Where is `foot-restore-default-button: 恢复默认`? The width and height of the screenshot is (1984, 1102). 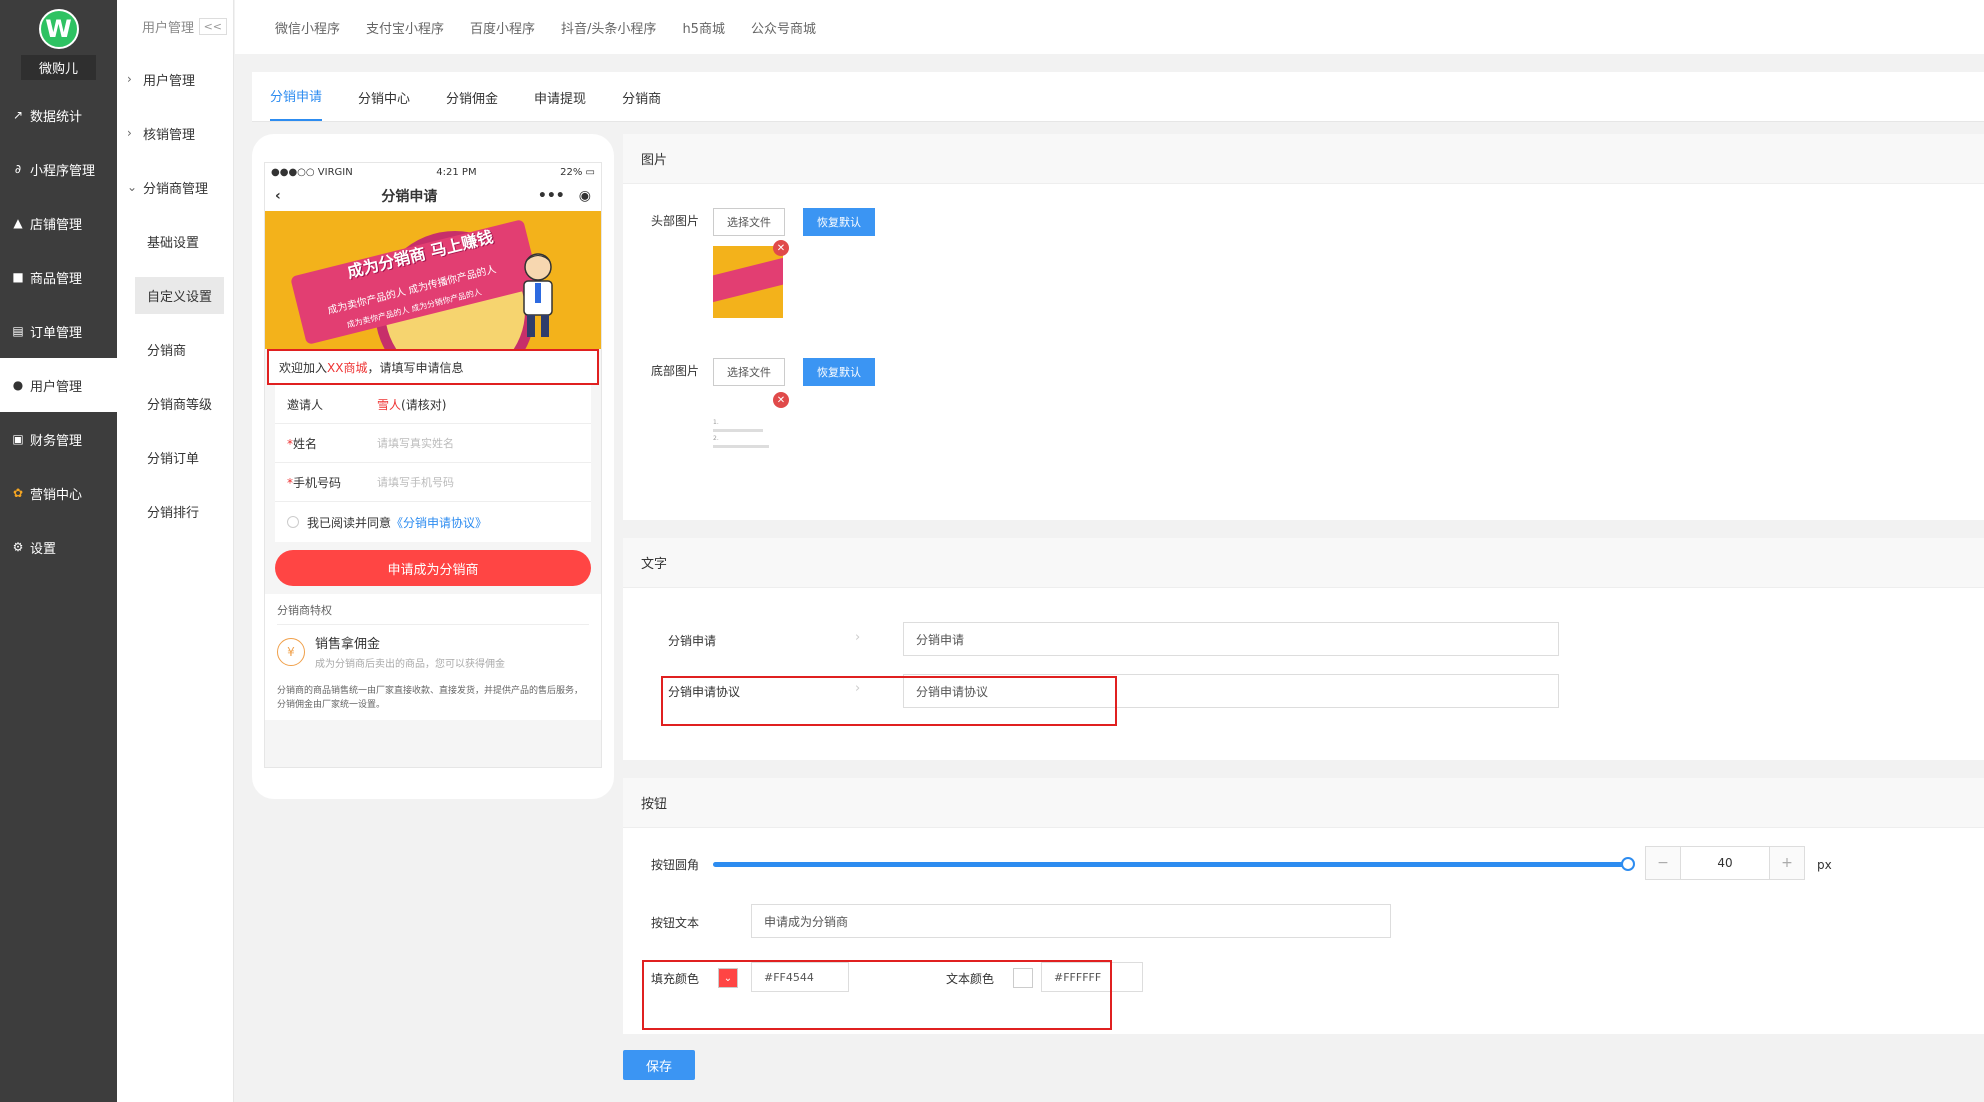
foot-restore-default-button: 恢复默认 is located at coordinates (839, 372).